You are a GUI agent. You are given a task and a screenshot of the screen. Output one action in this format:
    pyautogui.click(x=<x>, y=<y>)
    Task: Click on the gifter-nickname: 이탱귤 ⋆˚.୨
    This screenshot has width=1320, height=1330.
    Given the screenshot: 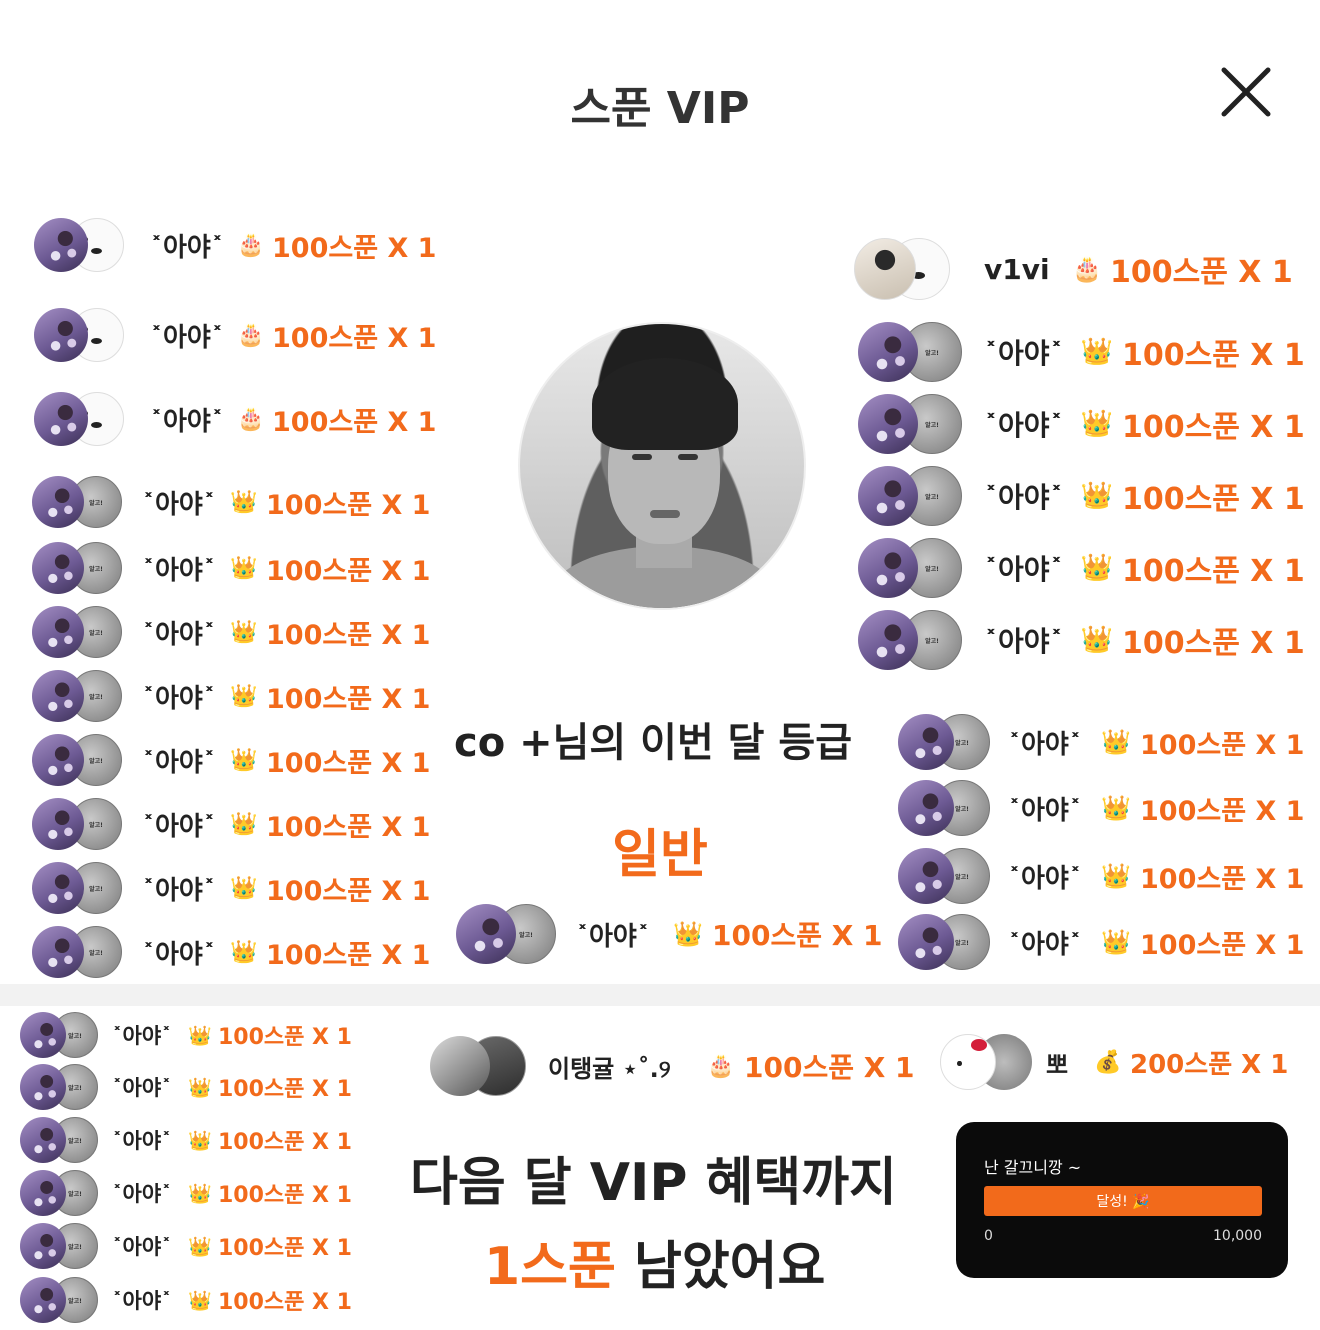 What is the action you would take?
    pyautogui.click(x=609, y=1068)
    